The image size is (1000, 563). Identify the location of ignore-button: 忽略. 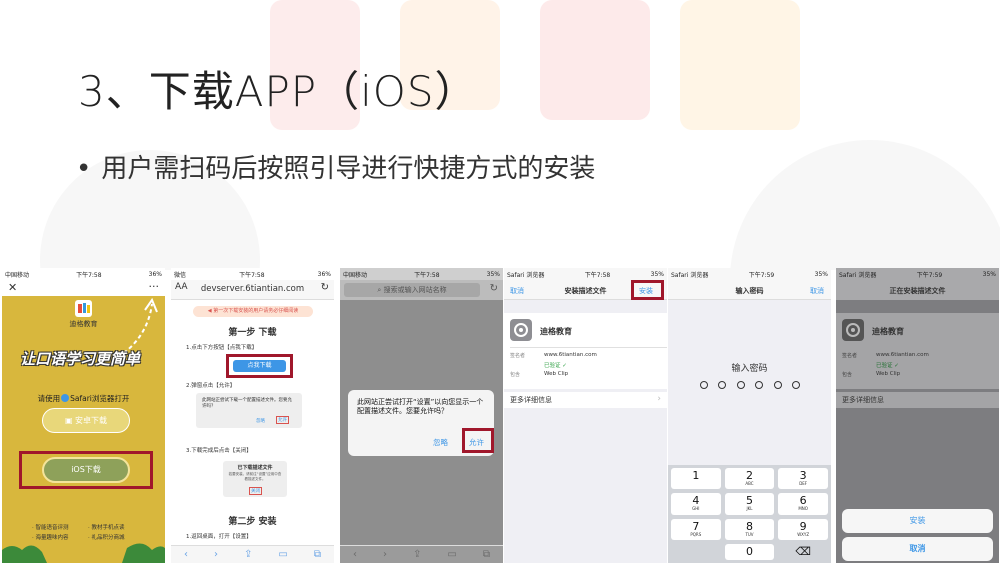
(440, 442).